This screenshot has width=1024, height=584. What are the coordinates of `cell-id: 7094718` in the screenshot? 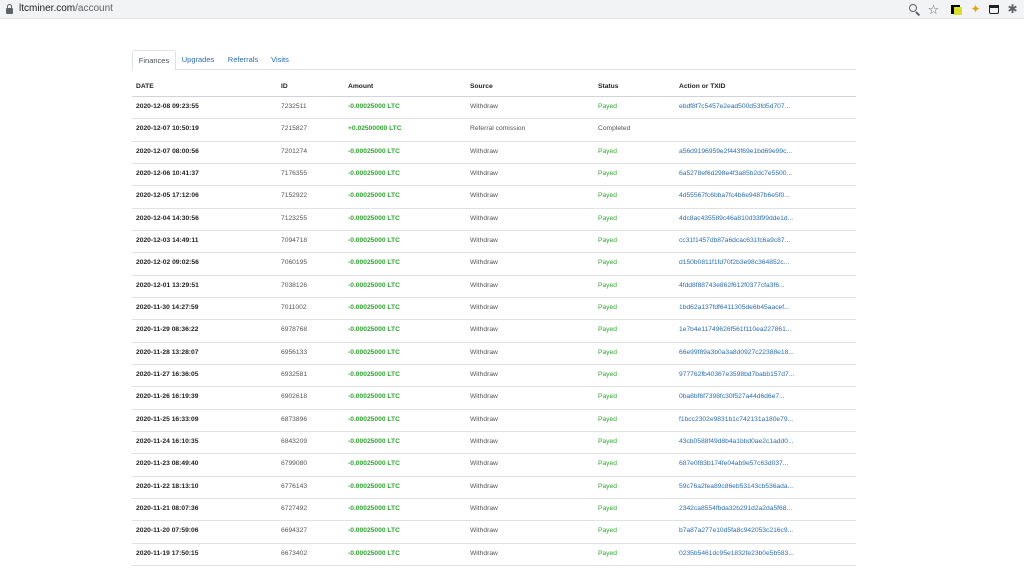 It's located at (294, 240).